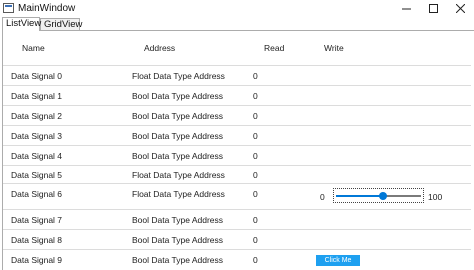  I want to click on column-header-address: Address, so click(159, 48).